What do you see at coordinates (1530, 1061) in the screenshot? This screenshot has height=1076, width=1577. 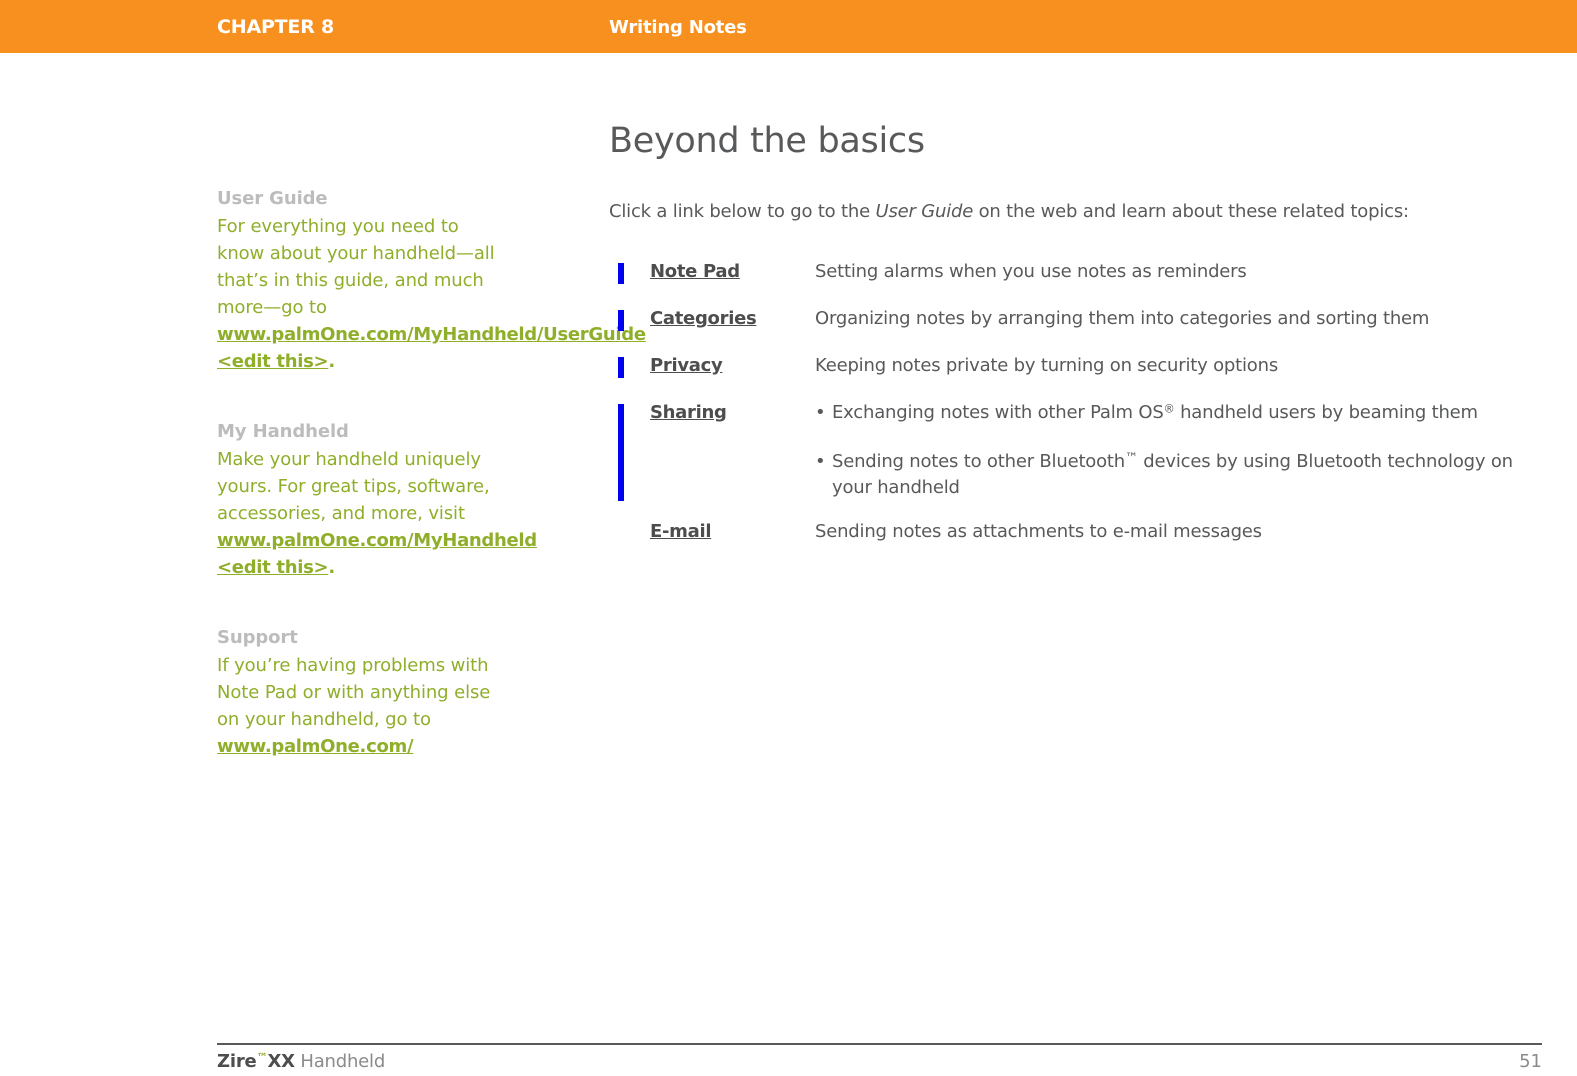 I see `page-number: 51` at bounding box center [1530, 1061].